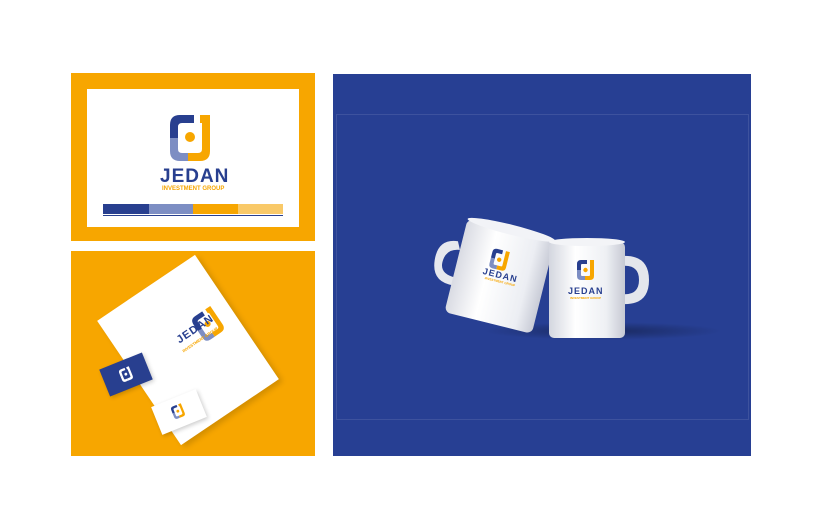 The width and height of the screenshot is (819, 520). What do you see at coordinates (215, 209) in the screenshot?
I see `swatch-orange` at bounding box center [215, 209].